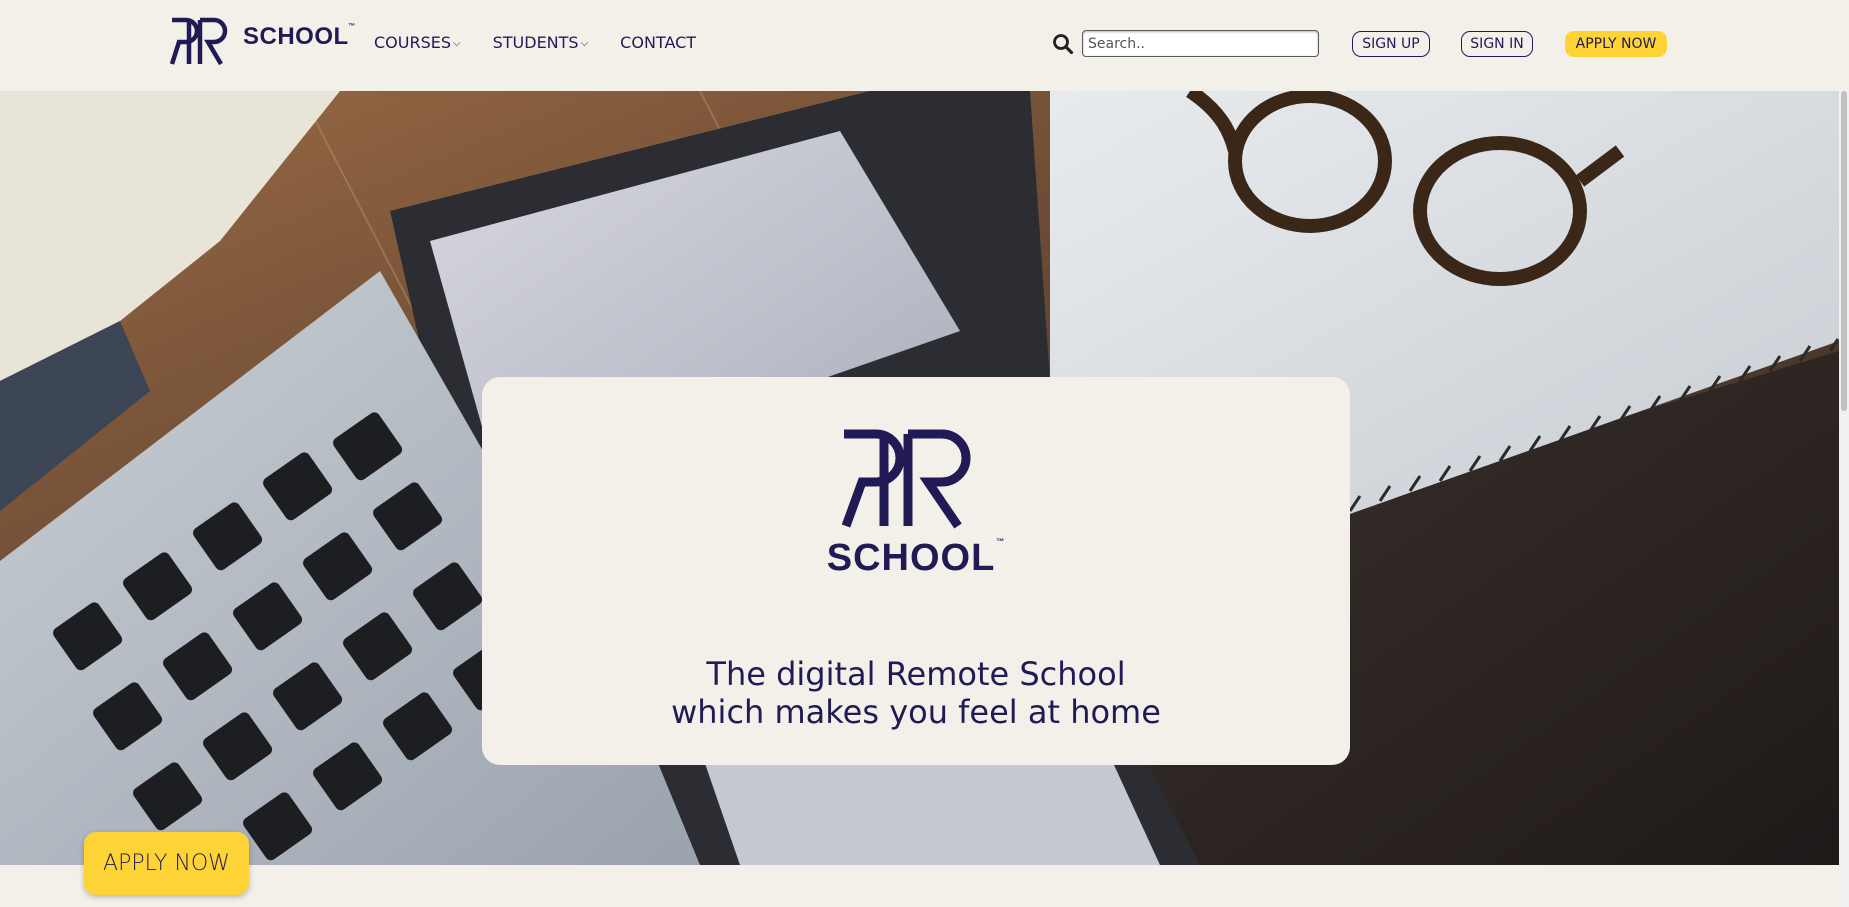 The width and height of the screenshot is (1849, 907). I want to click on logo-wordmark: SCHOOL ™, so click(299, 36).